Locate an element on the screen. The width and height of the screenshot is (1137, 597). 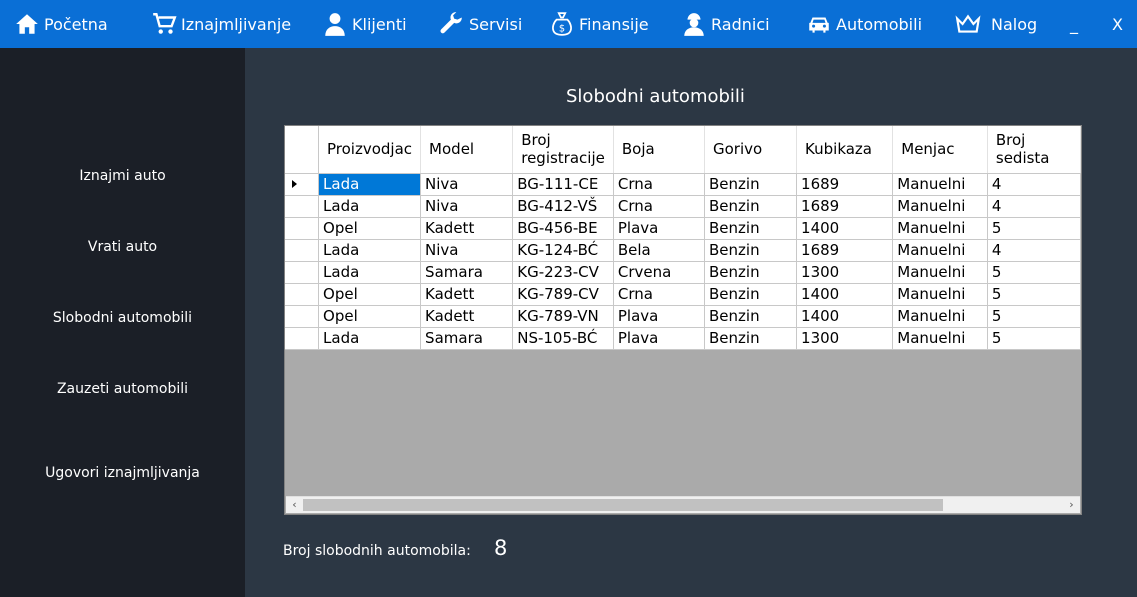
sidebar-item-occupied-cars: Zauzeti automobili is located at coordinates (122, 389).